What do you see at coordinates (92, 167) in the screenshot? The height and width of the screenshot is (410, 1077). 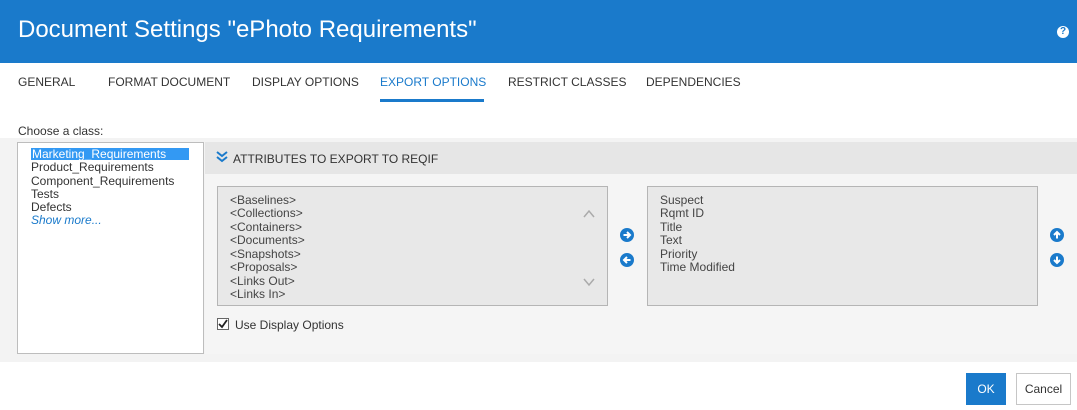 I see `class-item-product-requirements: Product_Requirements` at bounding box center [92, 167].